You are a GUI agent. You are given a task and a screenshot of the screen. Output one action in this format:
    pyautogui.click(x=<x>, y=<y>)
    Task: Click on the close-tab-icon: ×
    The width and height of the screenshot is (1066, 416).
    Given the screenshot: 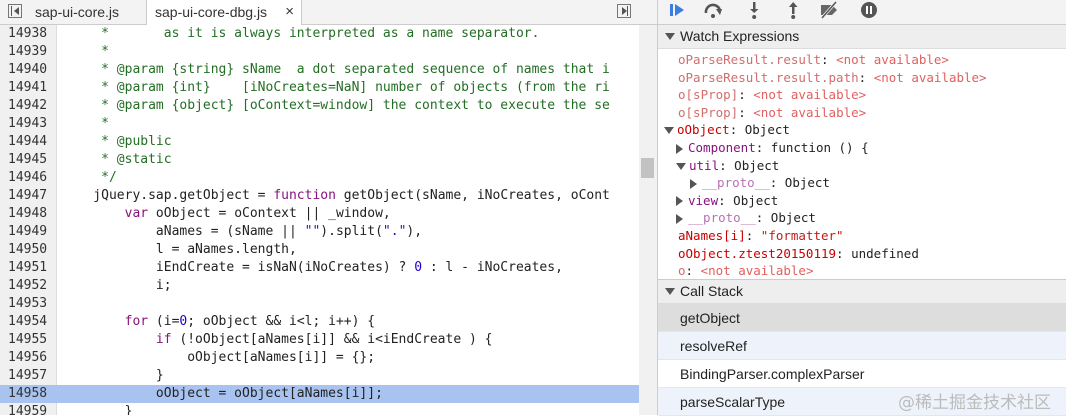 What is the action you would take?
    pyautogui.click(x=289, y=12)
    